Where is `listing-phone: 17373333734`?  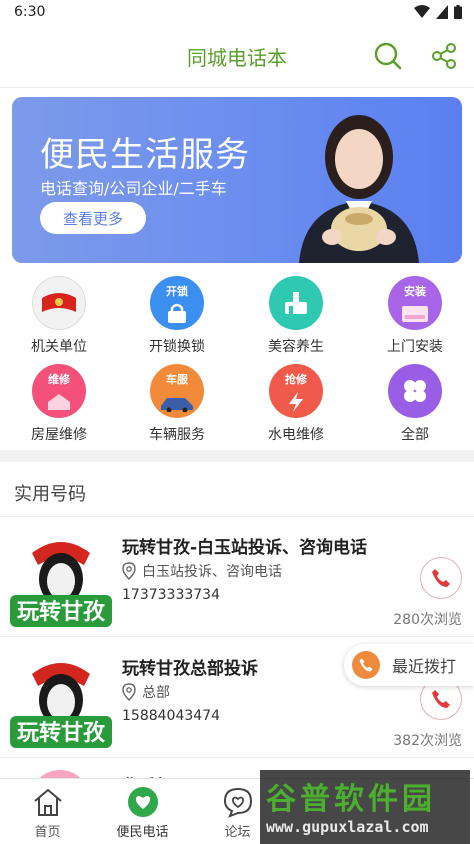
listing-phone: 17373333734 is located at coordinates (171, 595).